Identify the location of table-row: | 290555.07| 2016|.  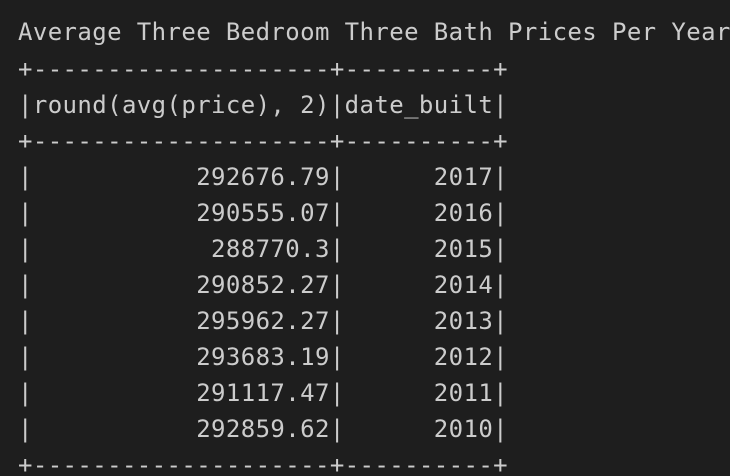
(263, 213).